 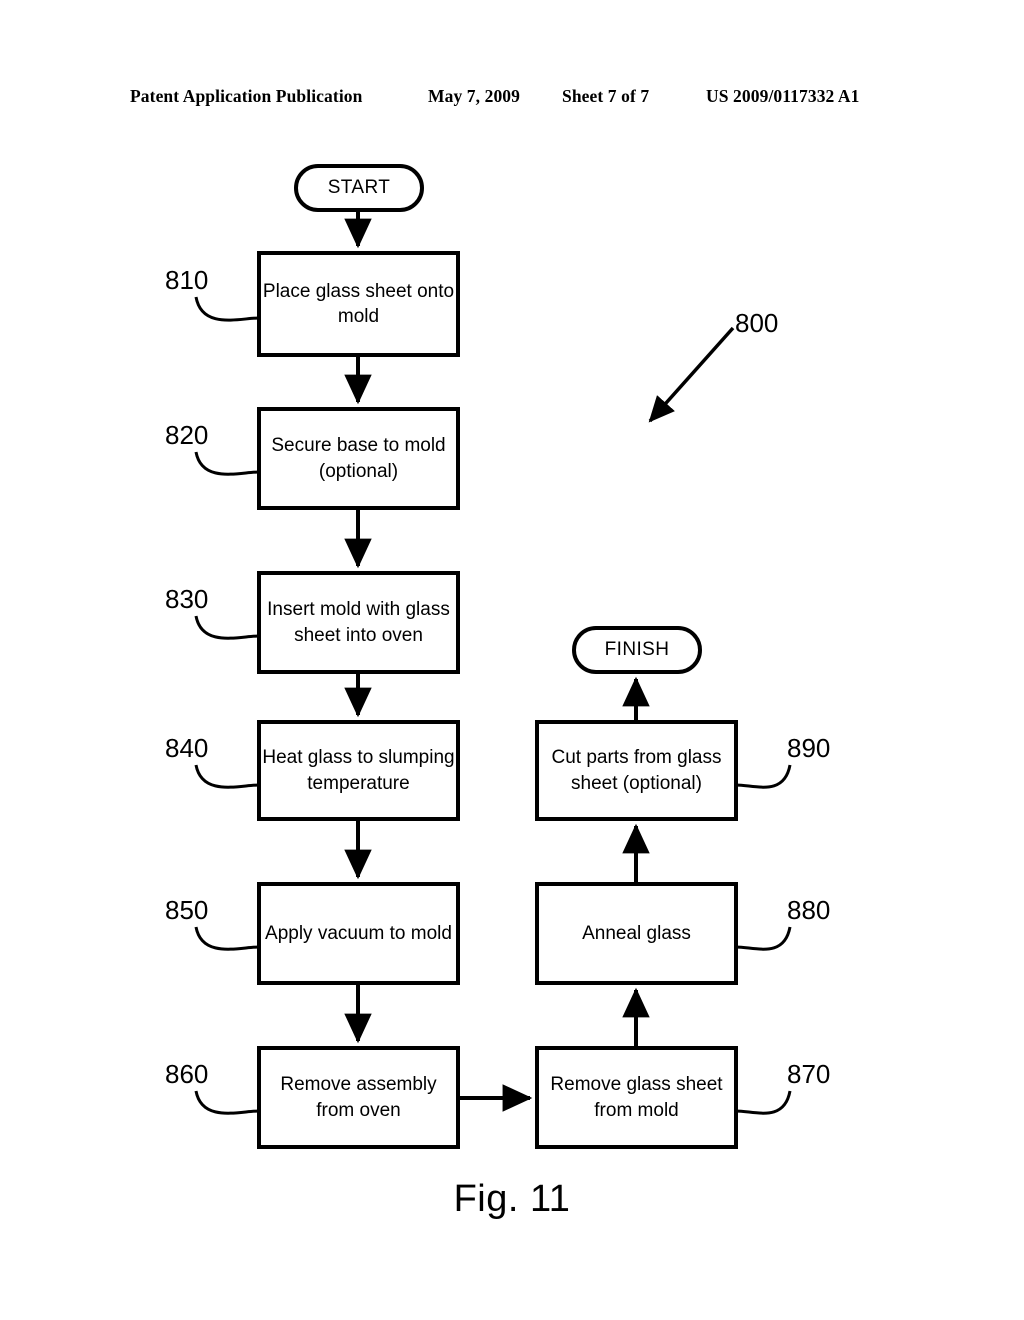 I want to click on reference-numeral-820: 820, so click(x=187, y=435).